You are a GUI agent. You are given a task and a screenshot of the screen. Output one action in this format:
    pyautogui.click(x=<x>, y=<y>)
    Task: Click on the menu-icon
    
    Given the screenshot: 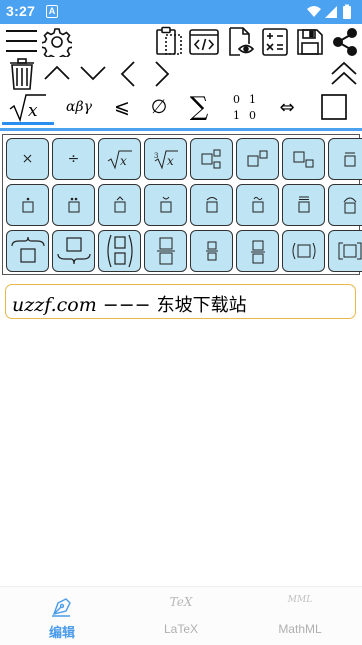 What is the action you would take?
    pyautogui.click(x=21, y=41)
    